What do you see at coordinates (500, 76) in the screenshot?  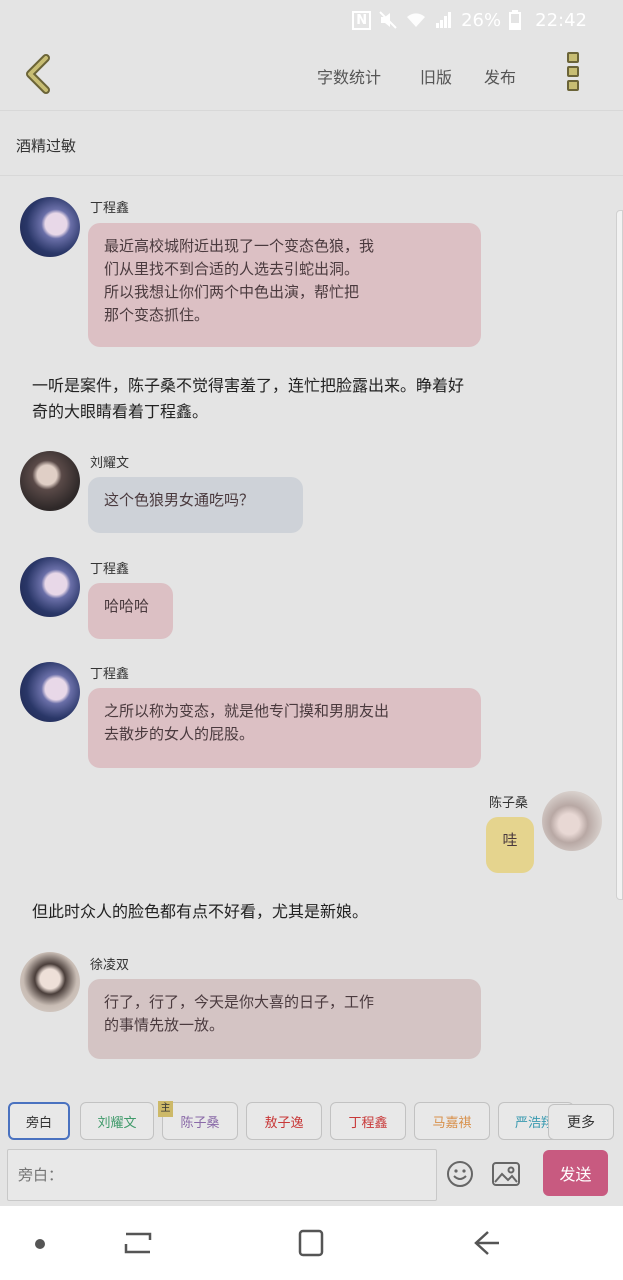 I see `publish-button: 发布` at bounding box center [500, 76].